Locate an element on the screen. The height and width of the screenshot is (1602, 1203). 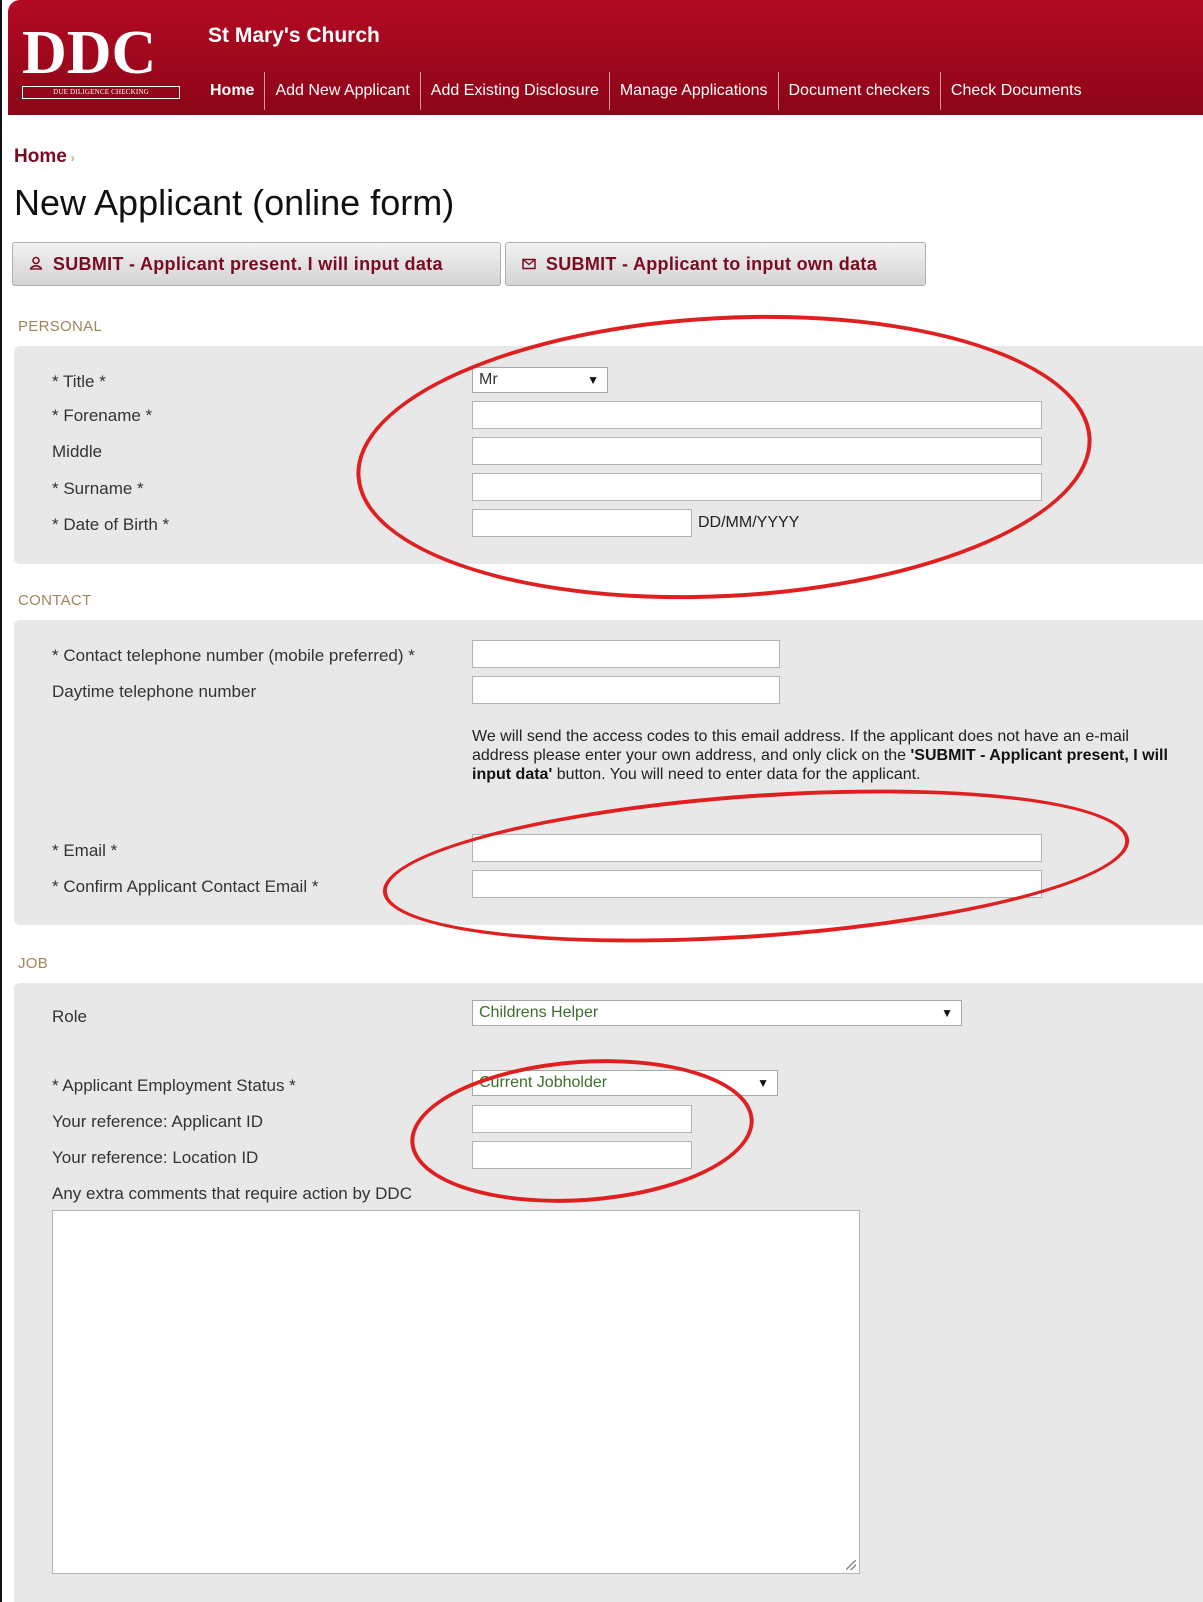
breadcrumb-home: Home is located at coordinates (40, 156).